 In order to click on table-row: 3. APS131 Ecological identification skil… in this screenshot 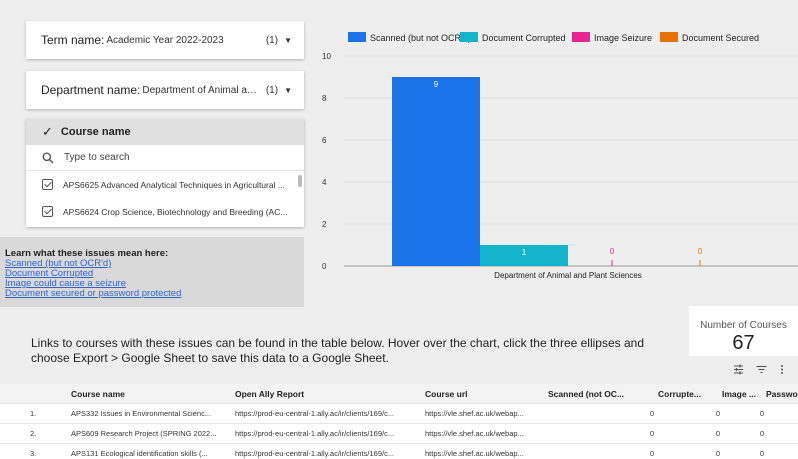, I will do `click(399, 451)`.